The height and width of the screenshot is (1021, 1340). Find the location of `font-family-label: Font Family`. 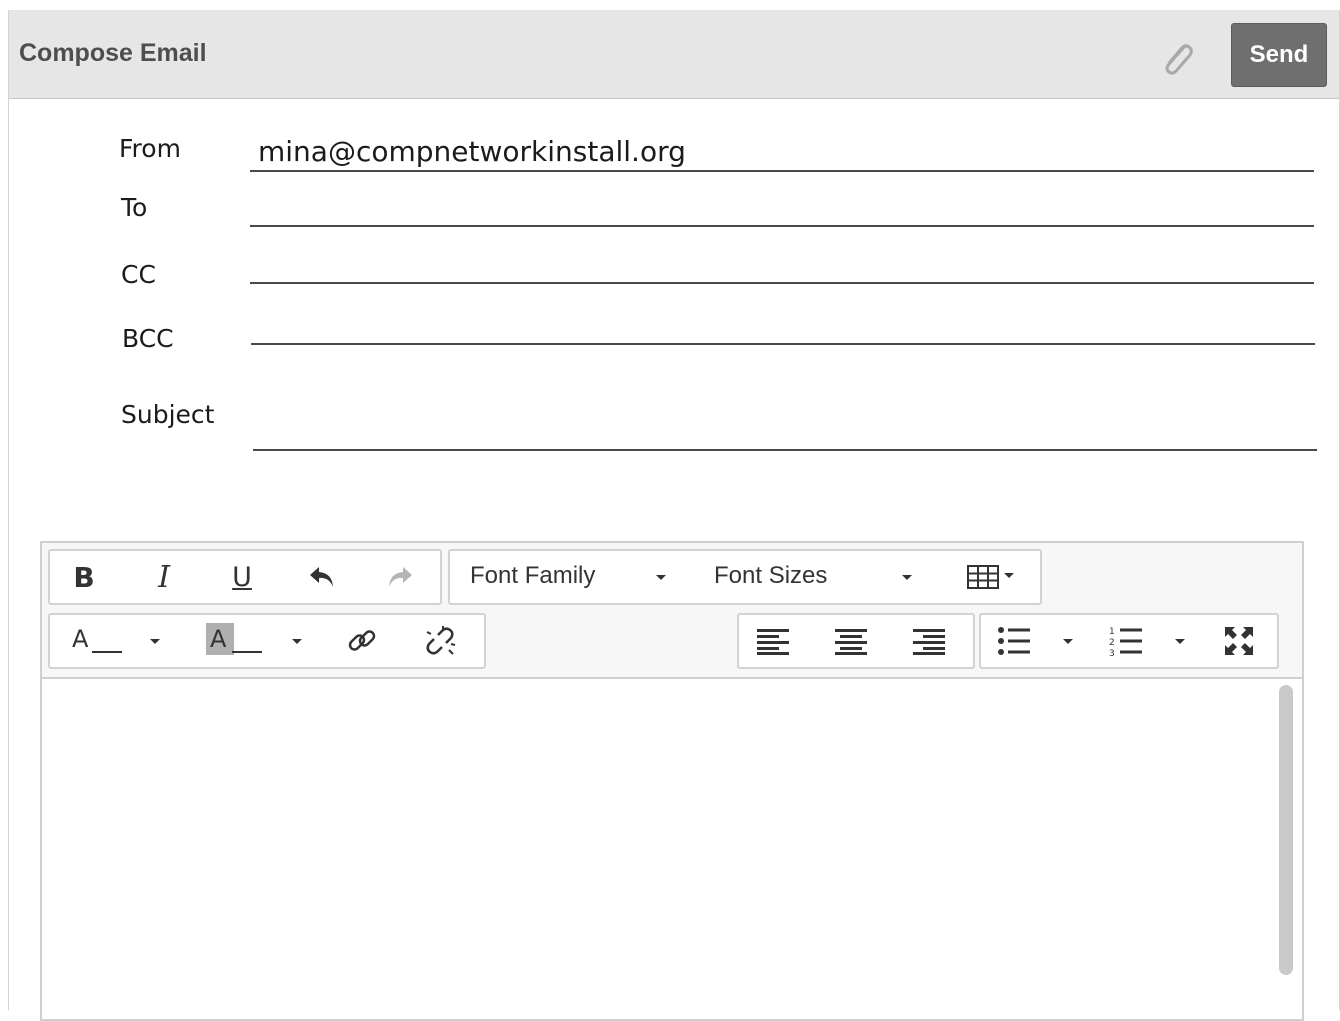

font-family-label: Font Family is located at coordinates (533, 575).